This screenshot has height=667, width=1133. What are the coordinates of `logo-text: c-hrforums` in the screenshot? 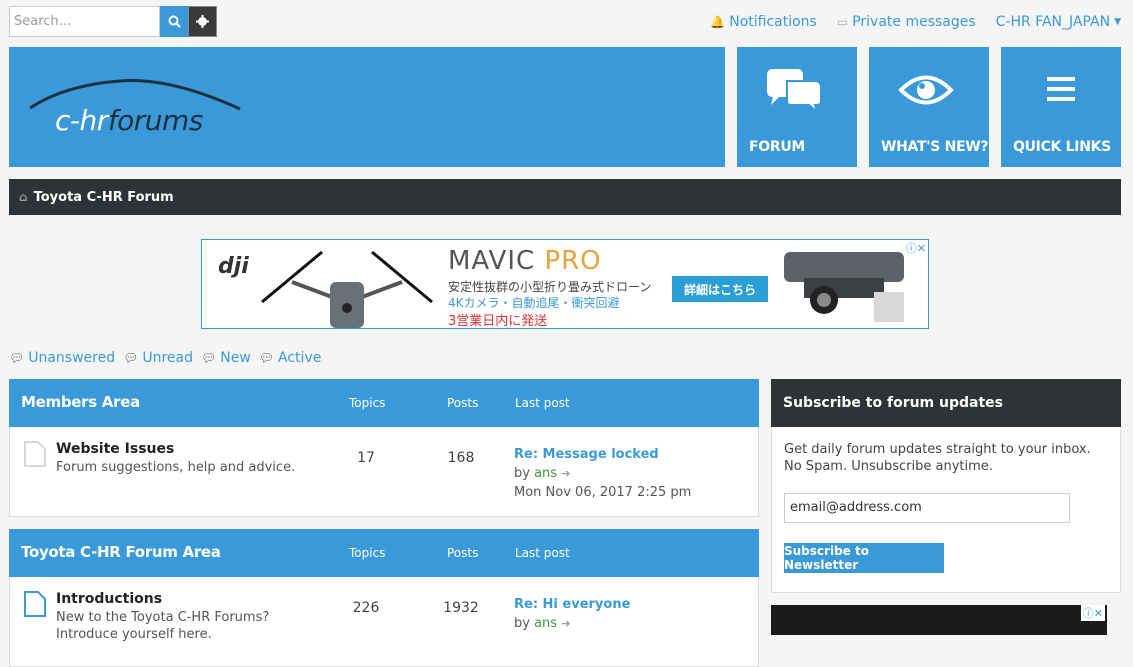 It's located at (129, 120).